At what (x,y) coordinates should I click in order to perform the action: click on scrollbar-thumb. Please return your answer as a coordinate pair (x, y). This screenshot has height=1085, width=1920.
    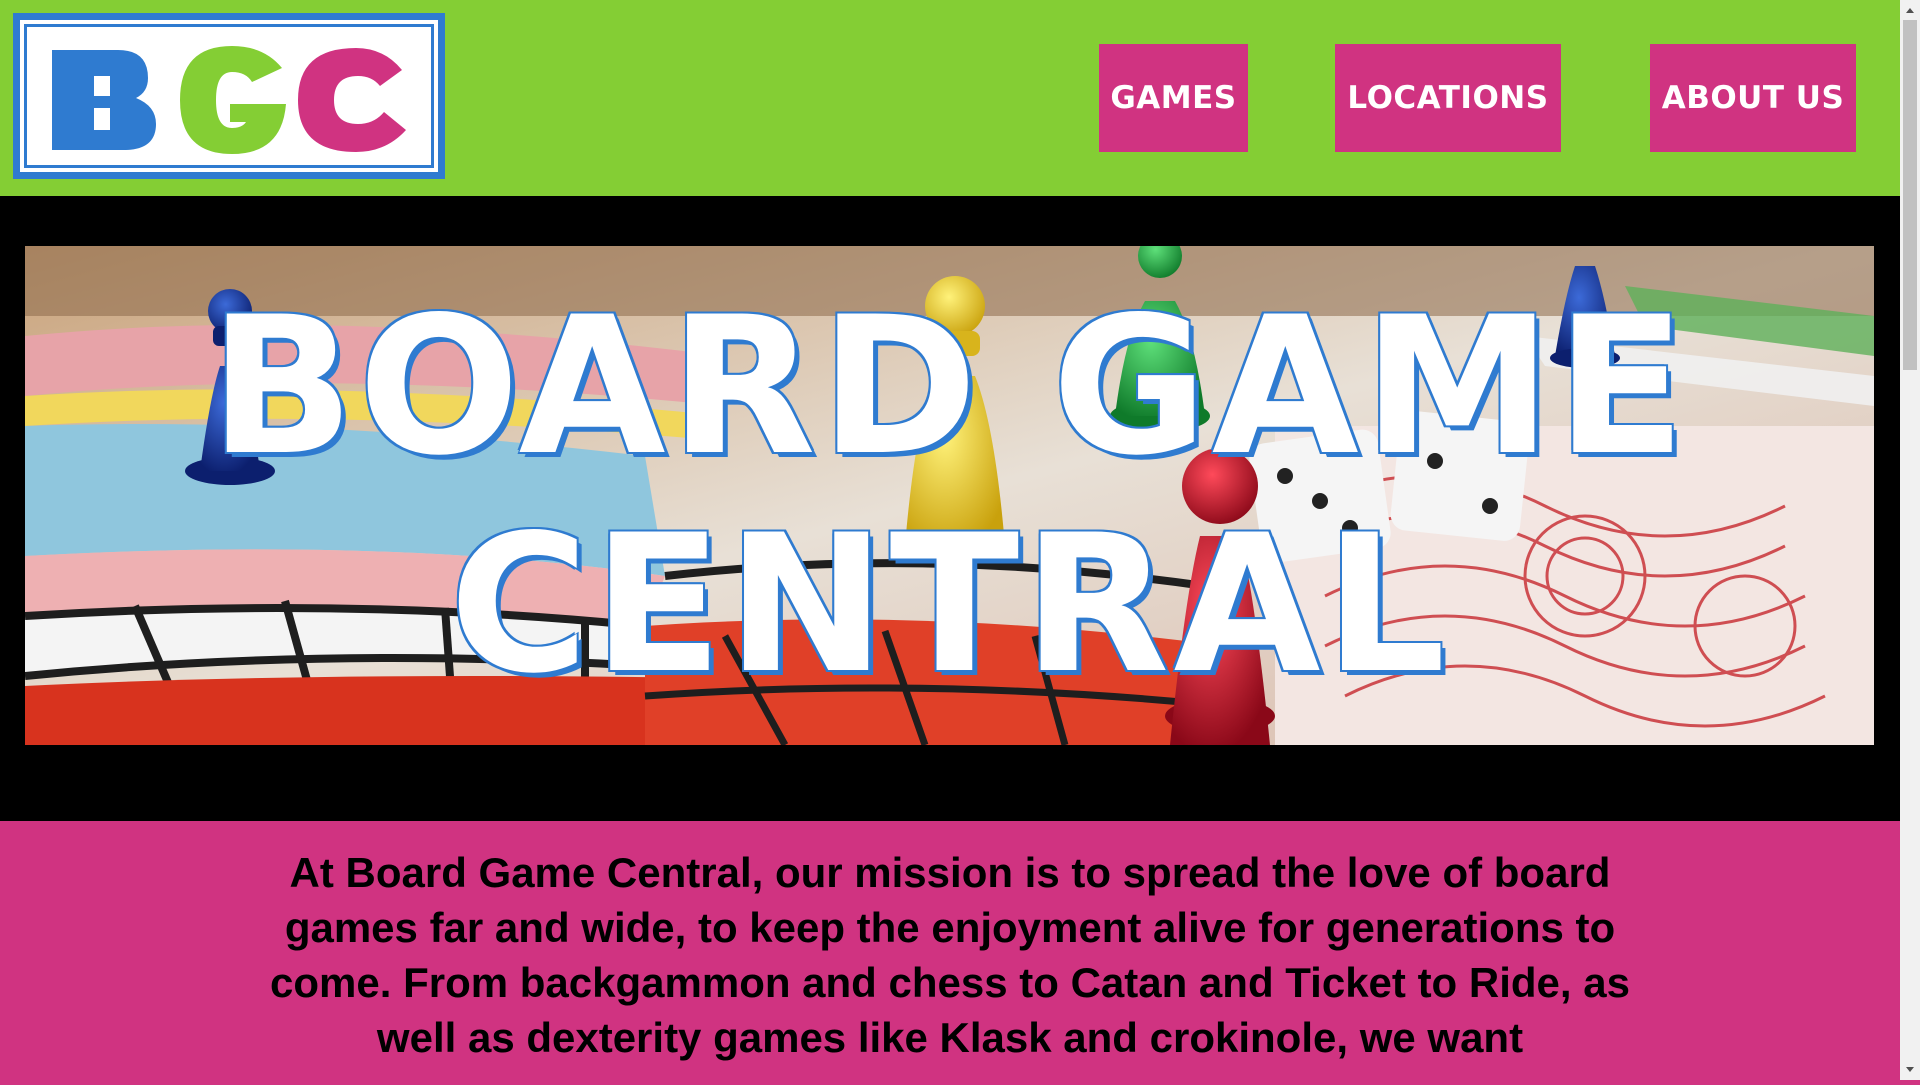
    Looking at the image, I should click on (1910, 195).